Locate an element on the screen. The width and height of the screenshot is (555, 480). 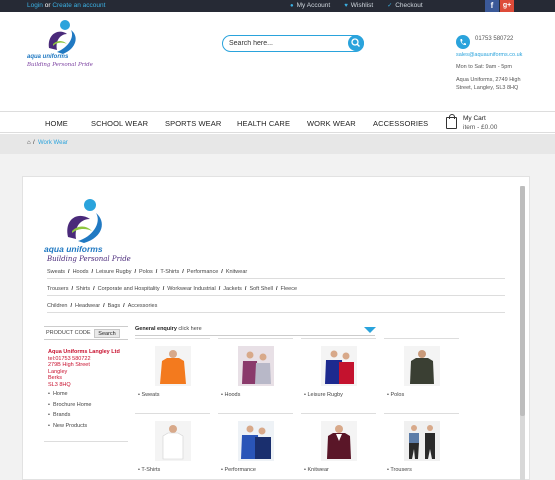
product-card: • Hoods is located at coordinates (255, 372).